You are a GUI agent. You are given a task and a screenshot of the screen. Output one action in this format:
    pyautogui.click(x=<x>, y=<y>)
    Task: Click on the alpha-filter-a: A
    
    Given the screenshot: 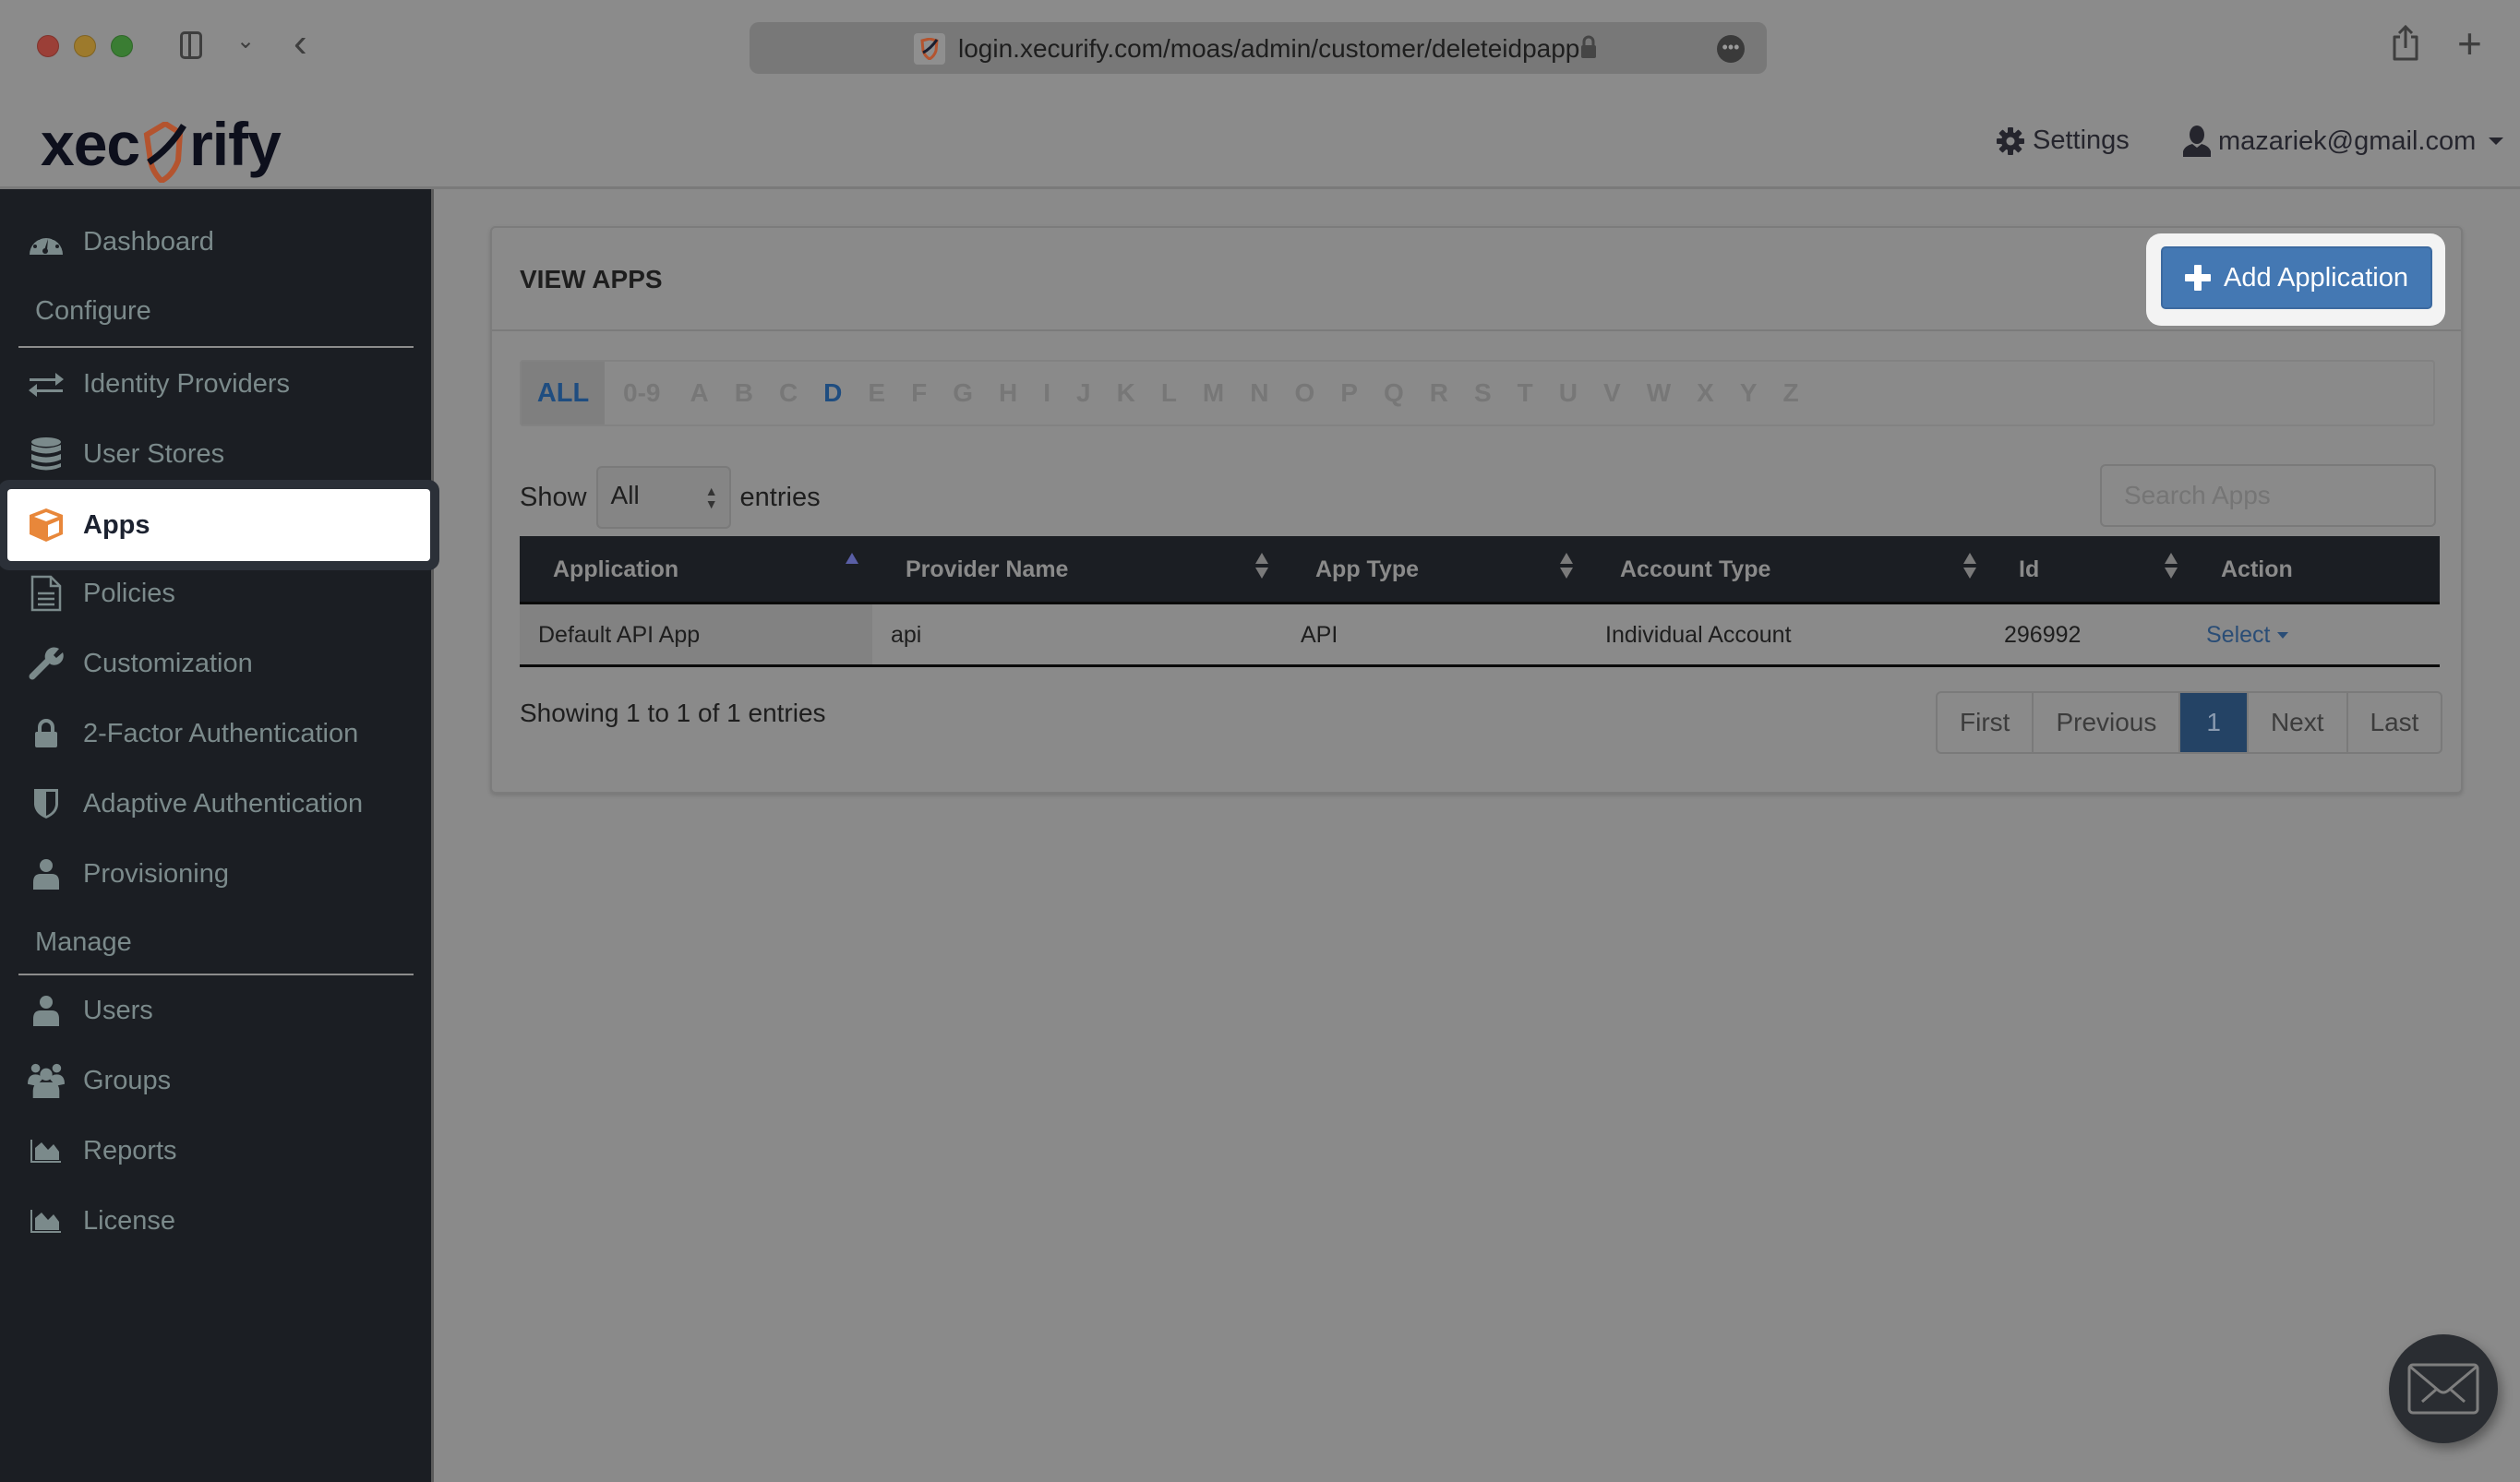 What is the action you would take?
    pyautogui.click(x=699, y=393)
    